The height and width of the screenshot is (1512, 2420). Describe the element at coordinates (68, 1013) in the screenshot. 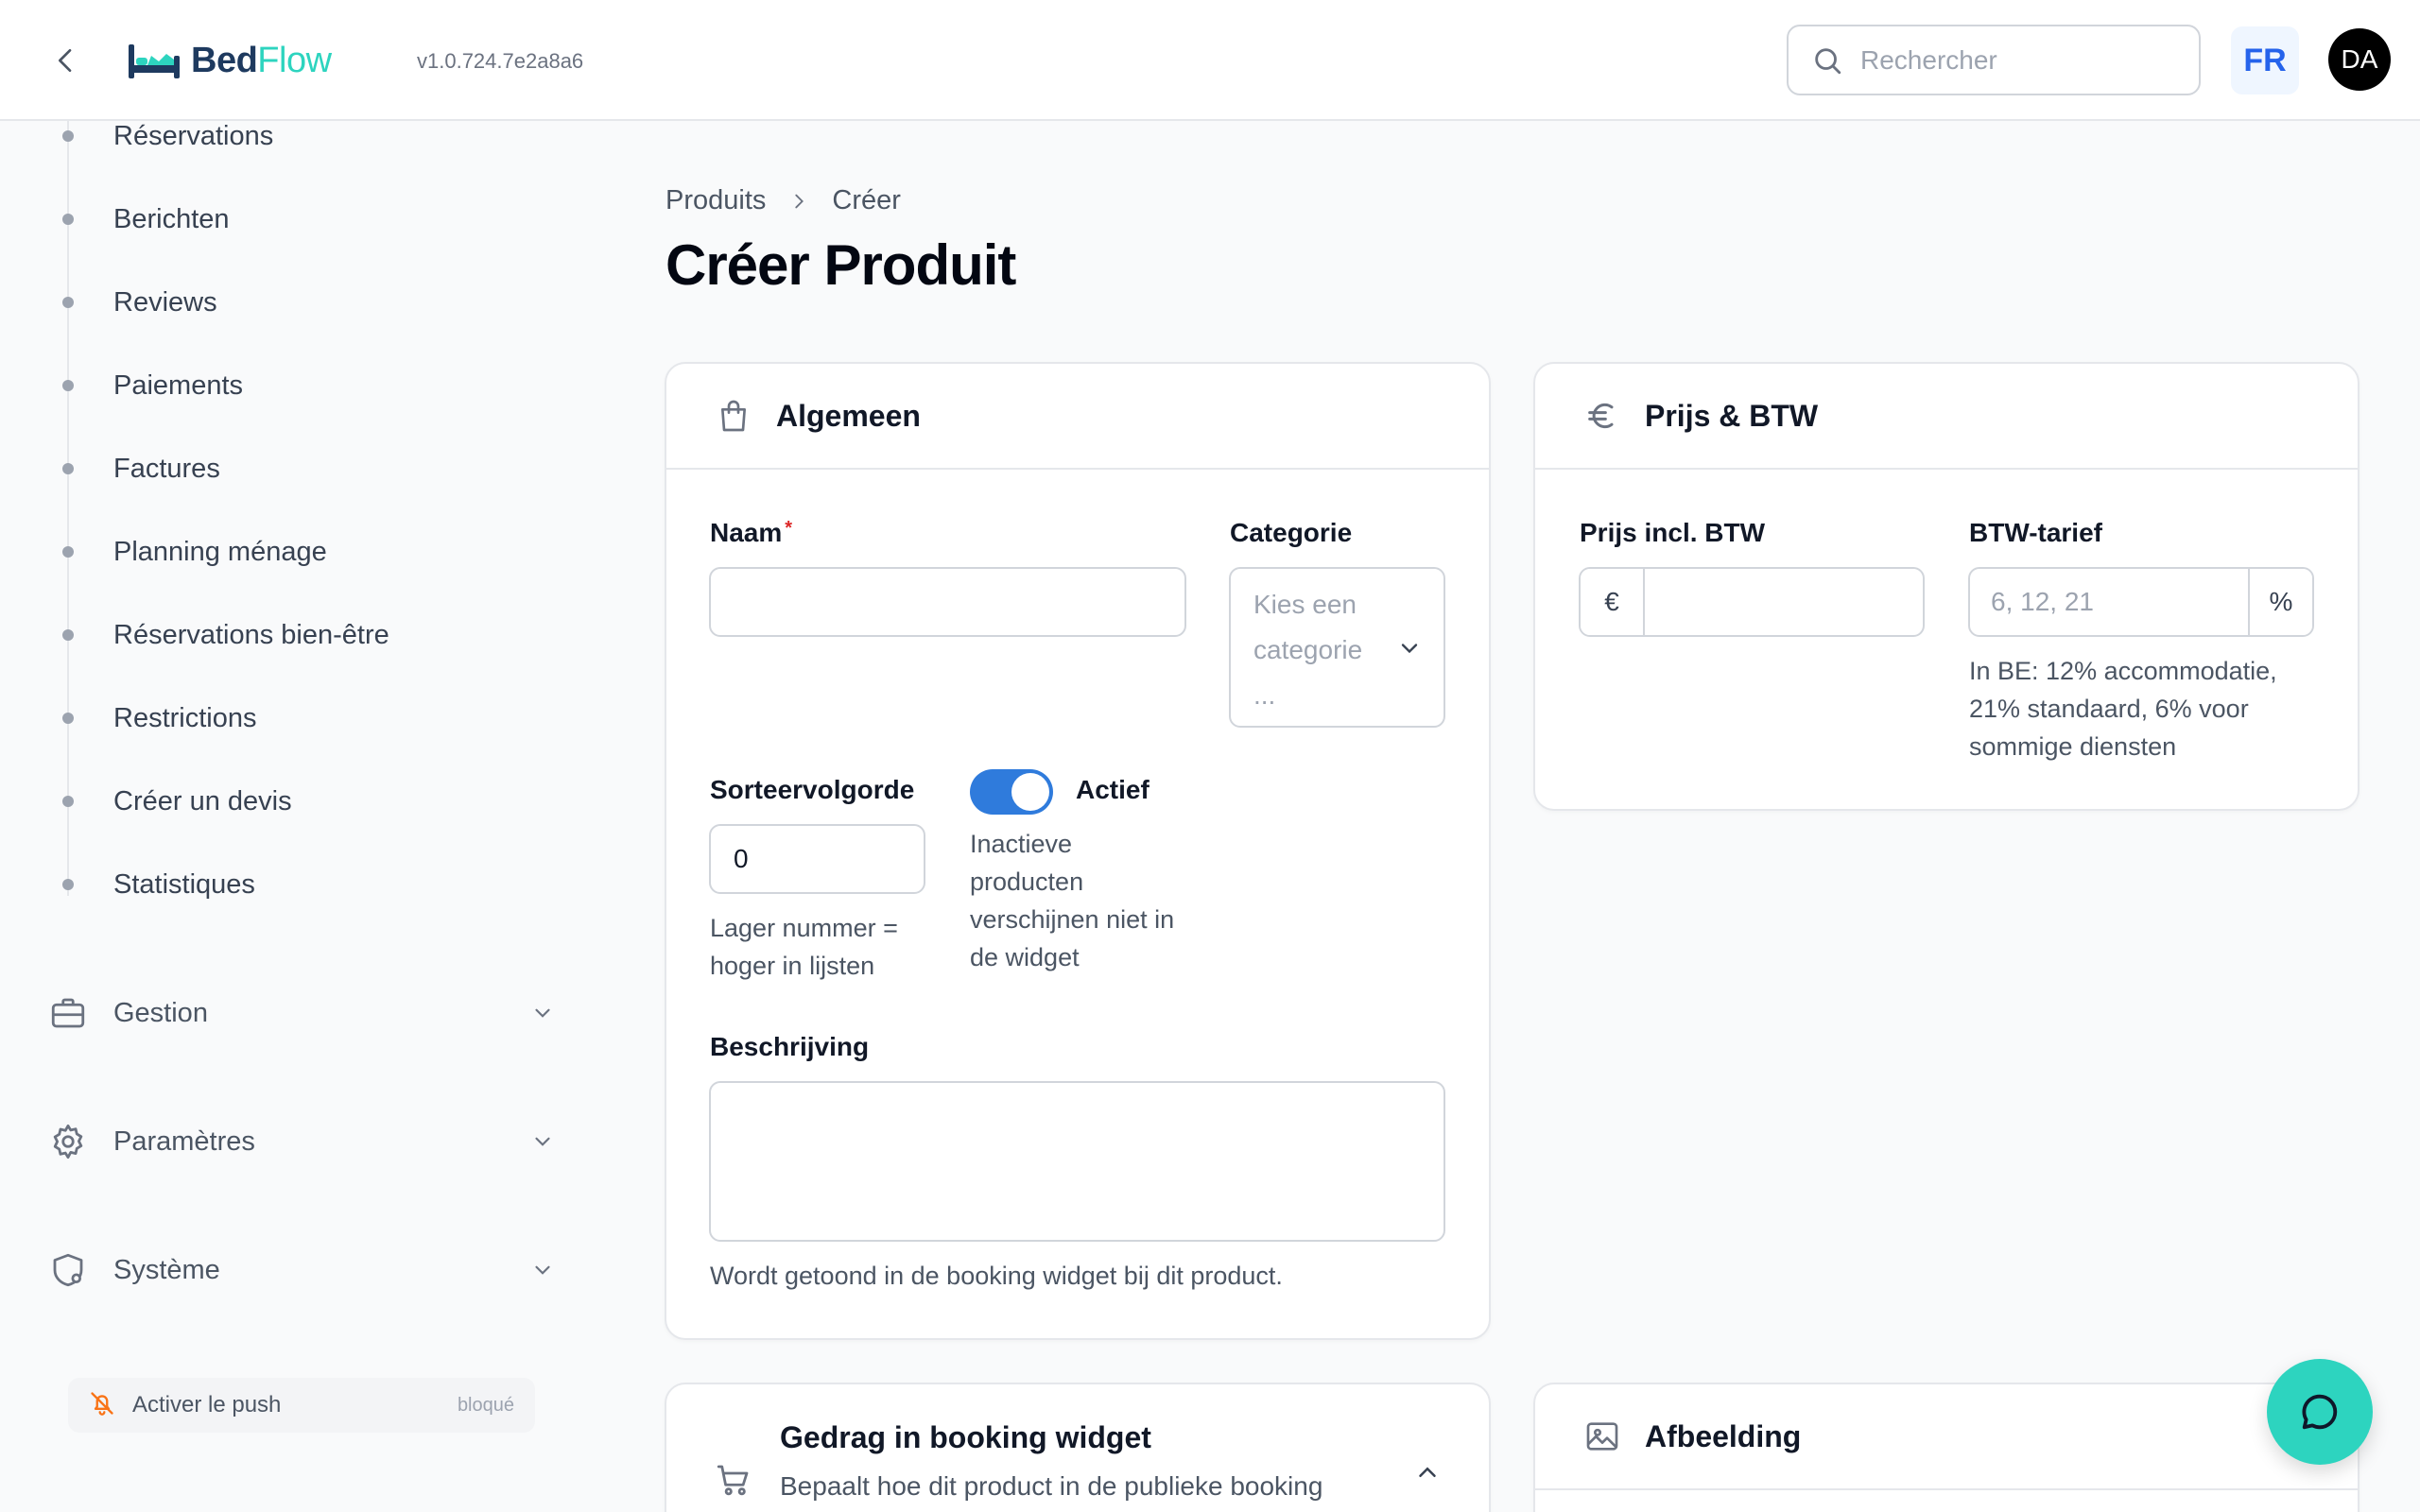

I see `briefcase-icon` at that location.